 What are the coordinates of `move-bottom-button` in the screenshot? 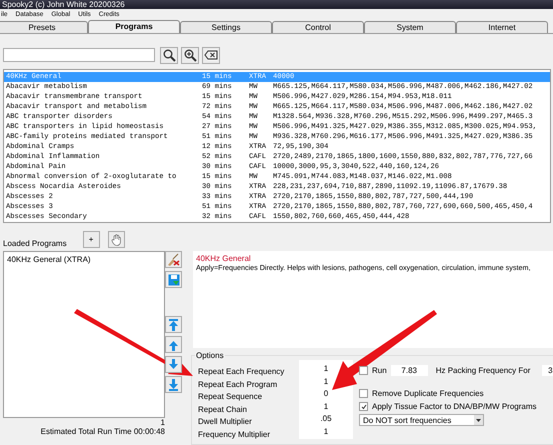 It's located at (173, 384).